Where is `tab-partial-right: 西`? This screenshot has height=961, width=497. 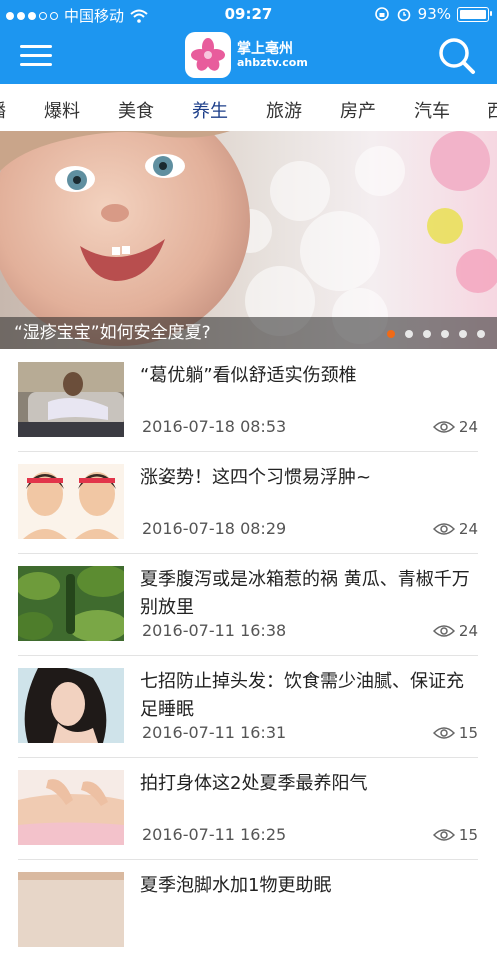 tab-partial-right: 西 is located at coordinates (492, 110).